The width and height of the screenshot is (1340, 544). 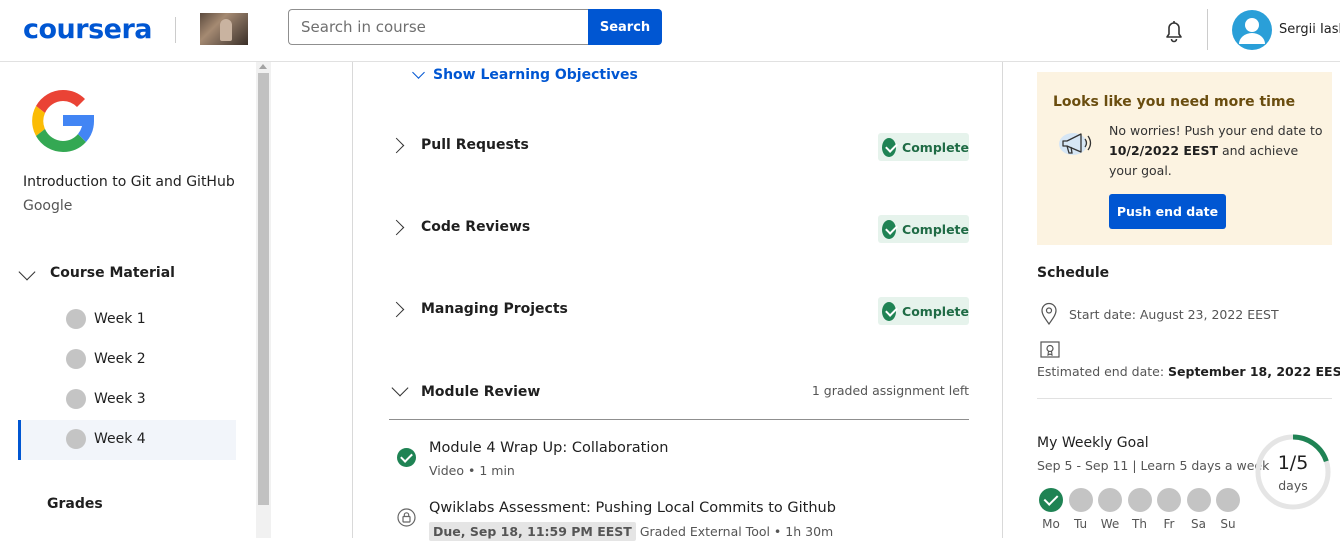 I want to click on weekly-goal-range: Sep 5 - Sep 11 | Learn 5 days a week, so click(x=1153, y=465).